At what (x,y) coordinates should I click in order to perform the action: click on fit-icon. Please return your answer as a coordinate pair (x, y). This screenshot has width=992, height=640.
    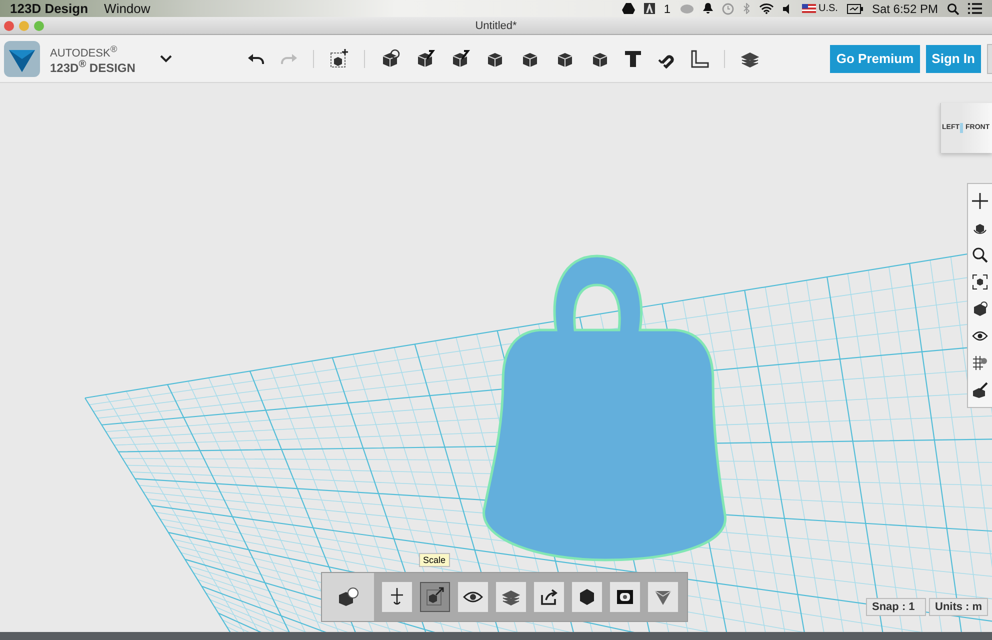
    Looking at the image, I should click on (980, 282).